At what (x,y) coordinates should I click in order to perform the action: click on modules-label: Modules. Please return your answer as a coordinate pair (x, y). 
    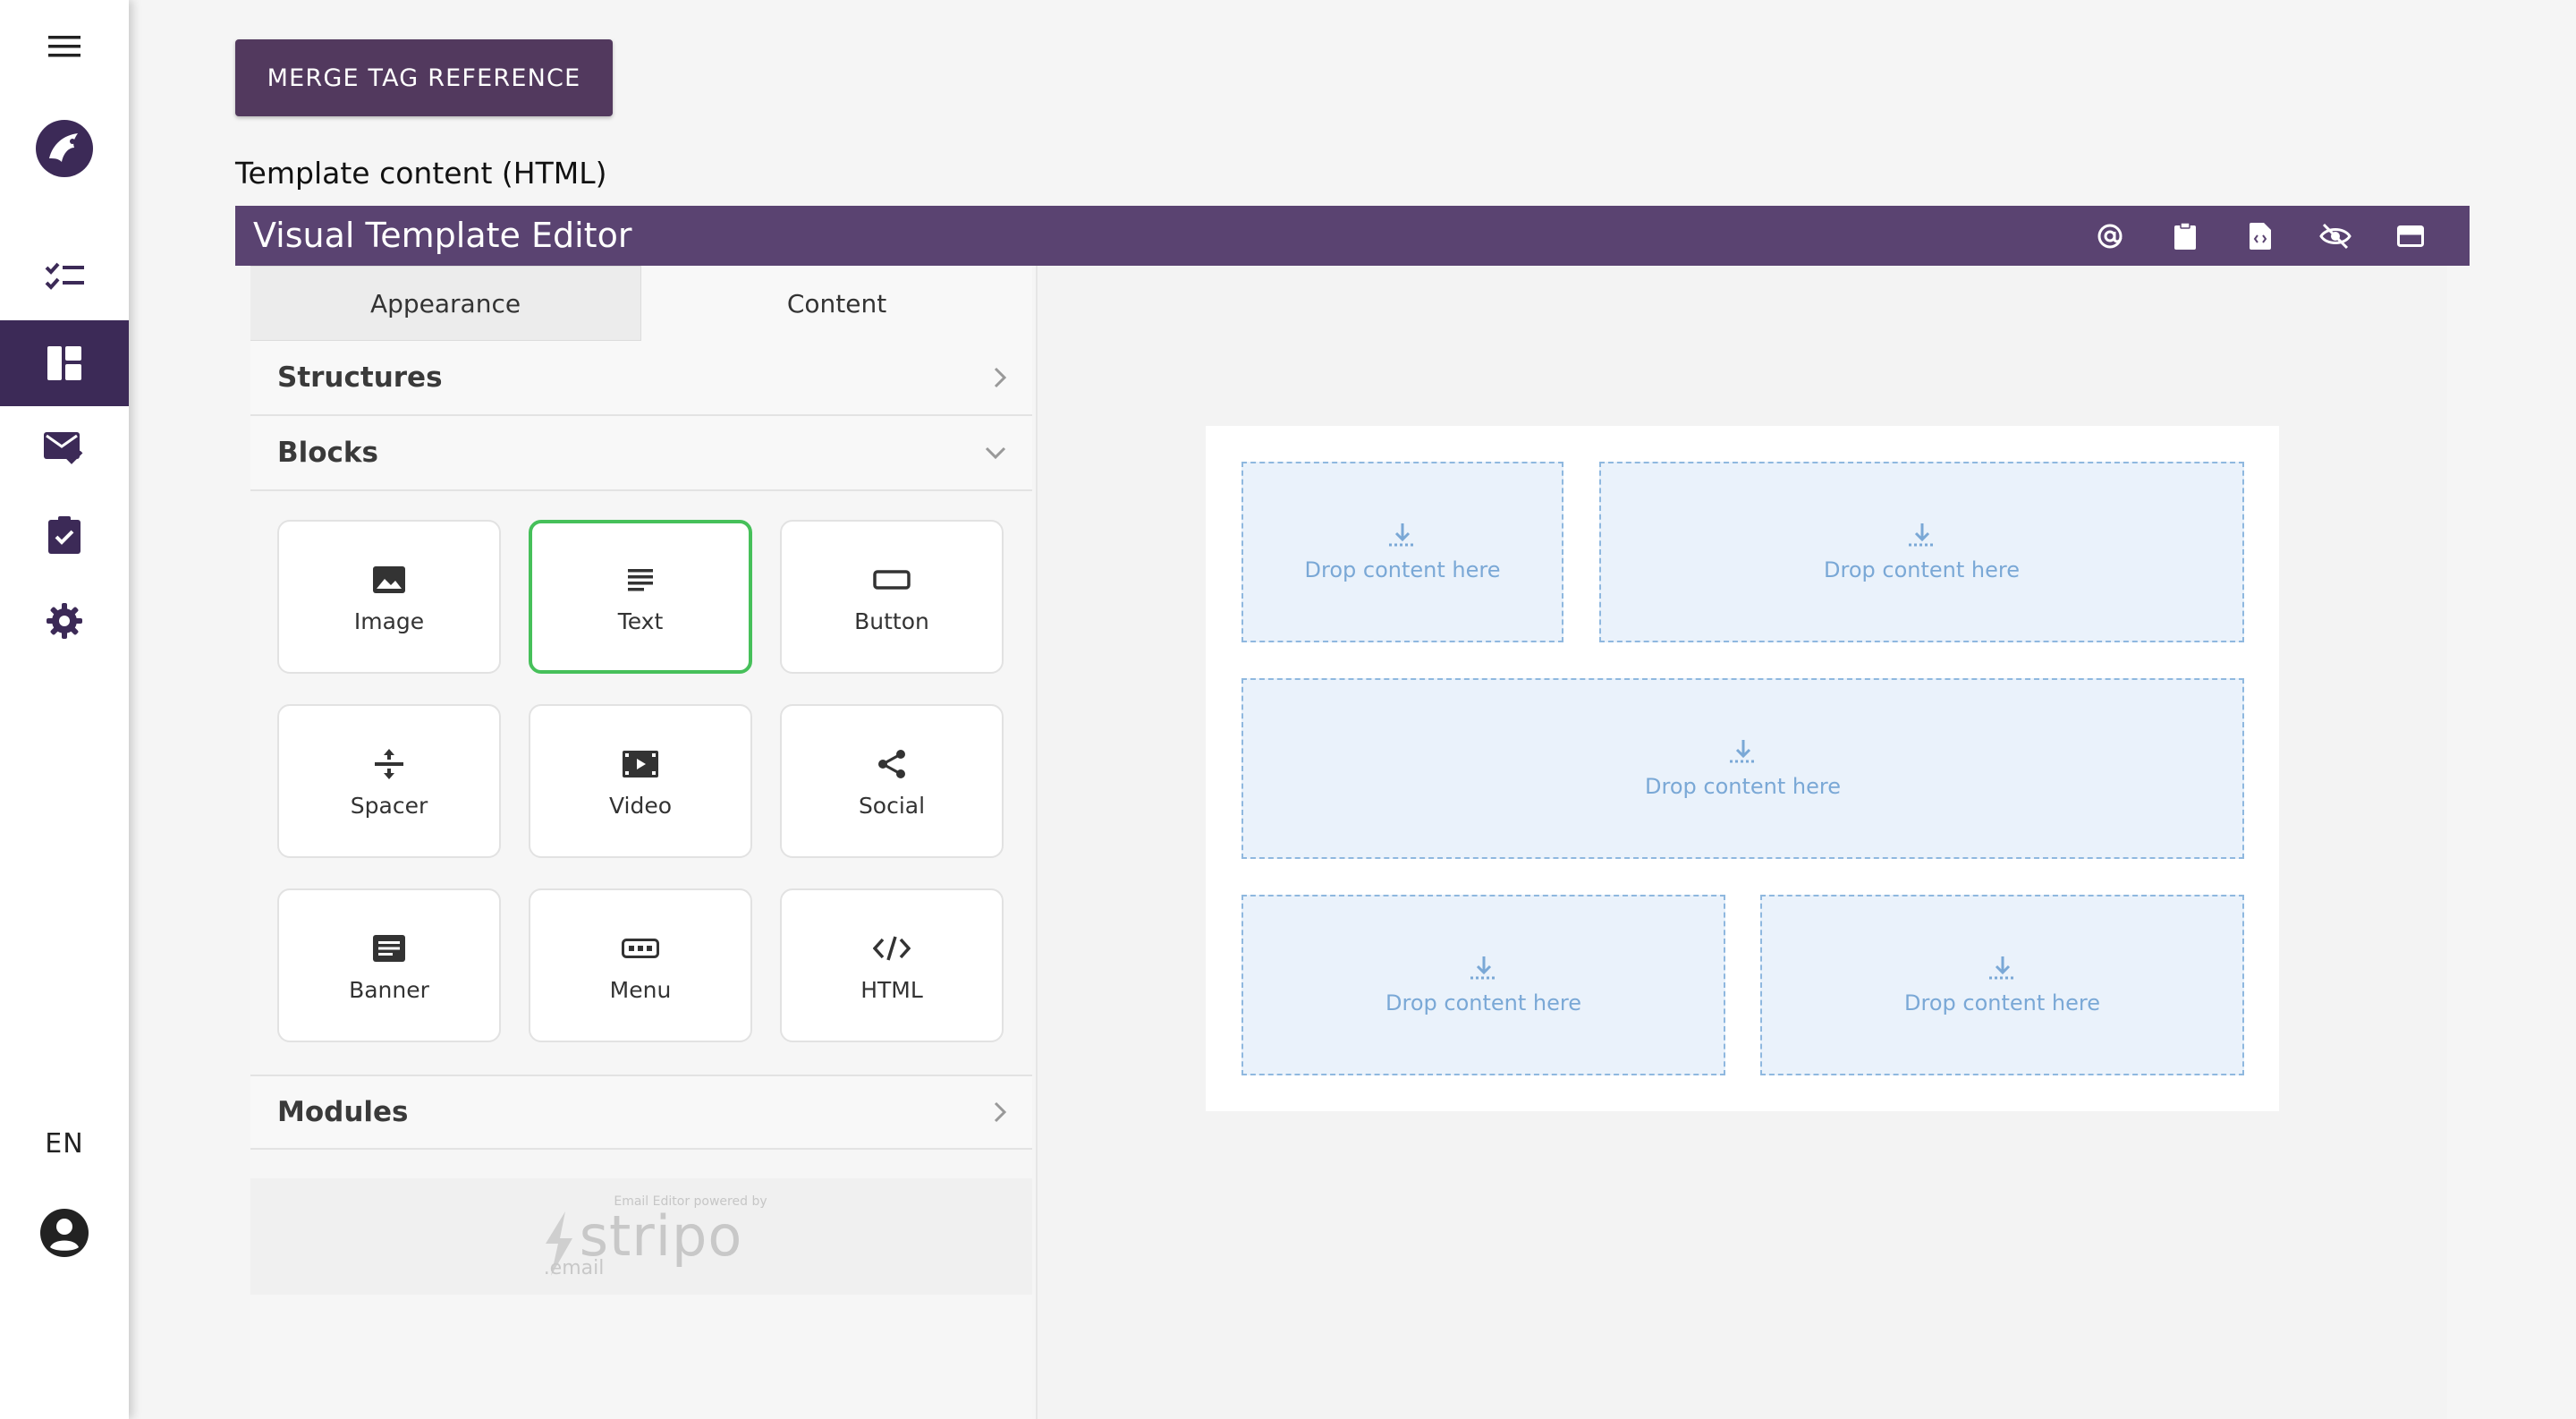
    Looking at the image, I should click on (343, 1112).